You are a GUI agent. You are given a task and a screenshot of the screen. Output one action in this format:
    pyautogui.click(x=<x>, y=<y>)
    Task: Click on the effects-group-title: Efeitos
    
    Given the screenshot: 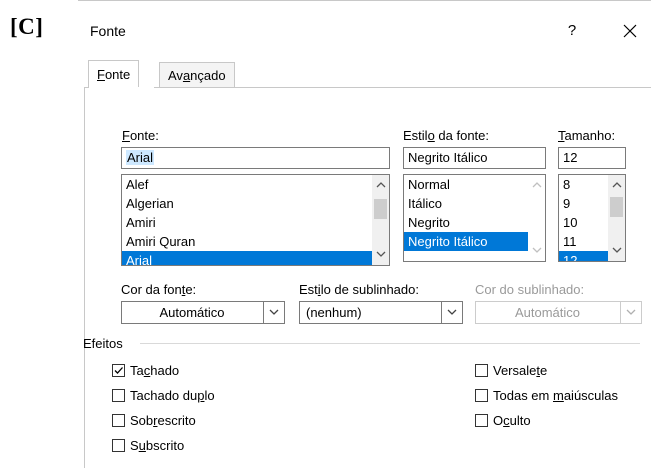 What is the action you would take?
    pyautogui.click(x=103, y=343)
    